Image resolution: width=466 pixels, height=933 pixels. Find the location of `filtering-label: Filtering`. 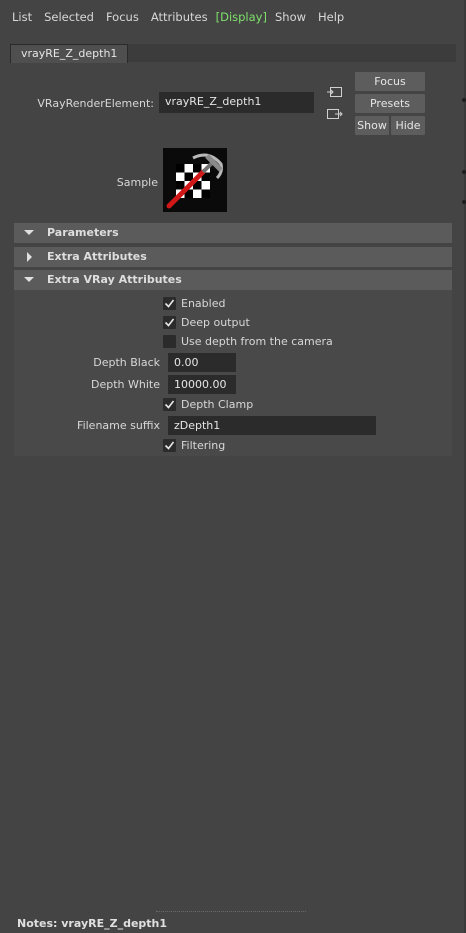

filtering-label: Filtering is located at coordinates (203, 445).